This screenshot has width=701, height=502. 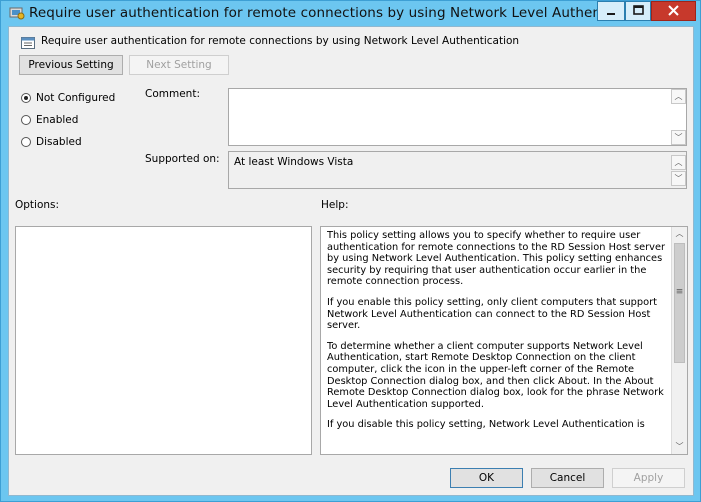 I want to click on ok-button: OK, so click(x=486, y=478).